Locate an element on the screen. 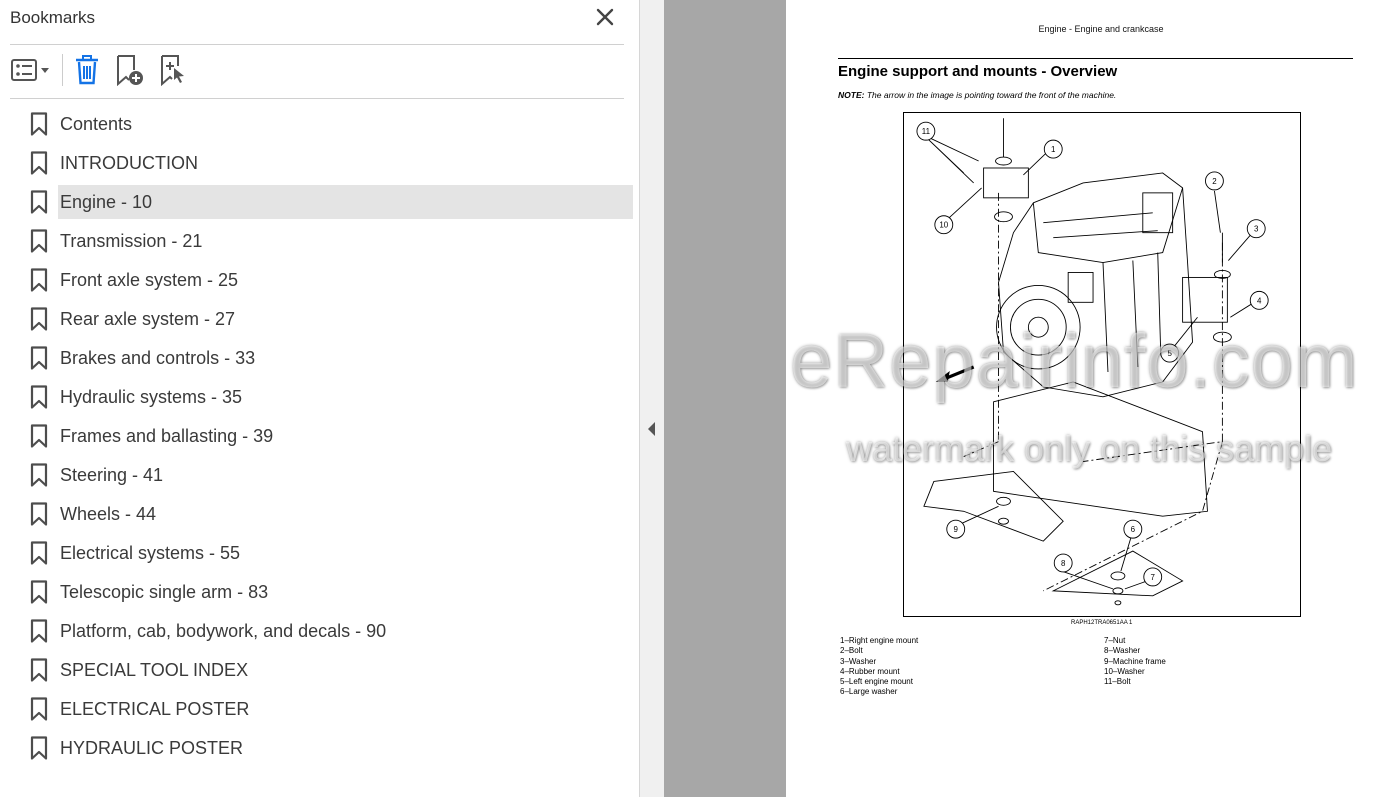  bookmark-label: Rear axle system - 27 is located at coordinates (148, 319).